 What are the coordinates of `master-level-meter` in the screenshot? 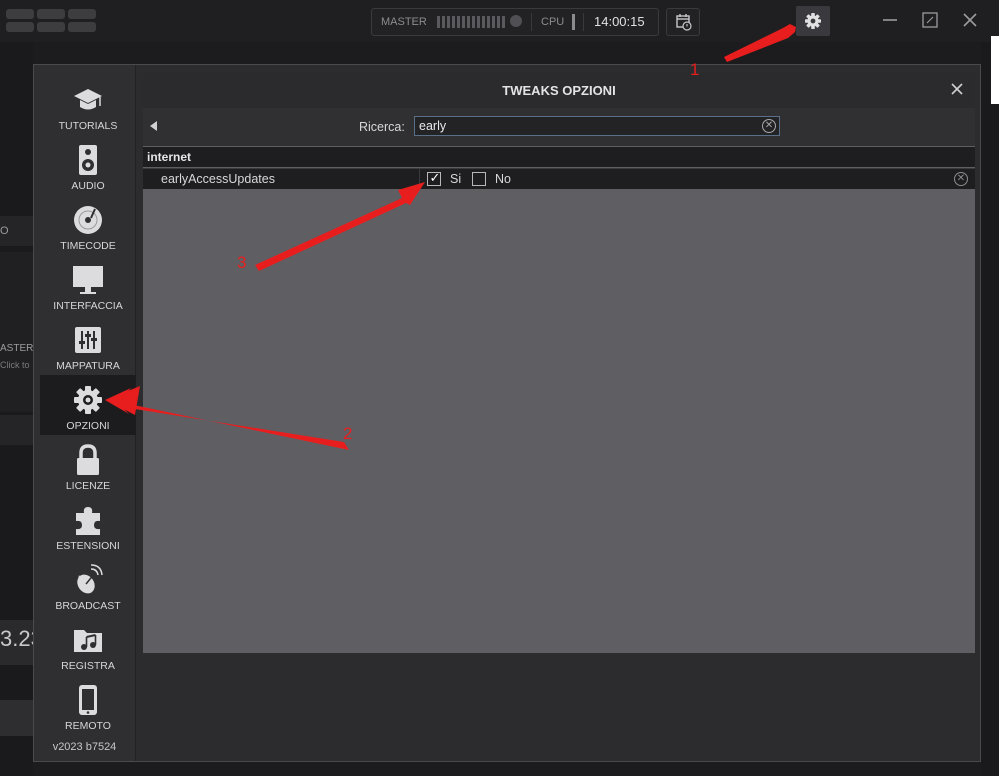 It's located at (471, 22).